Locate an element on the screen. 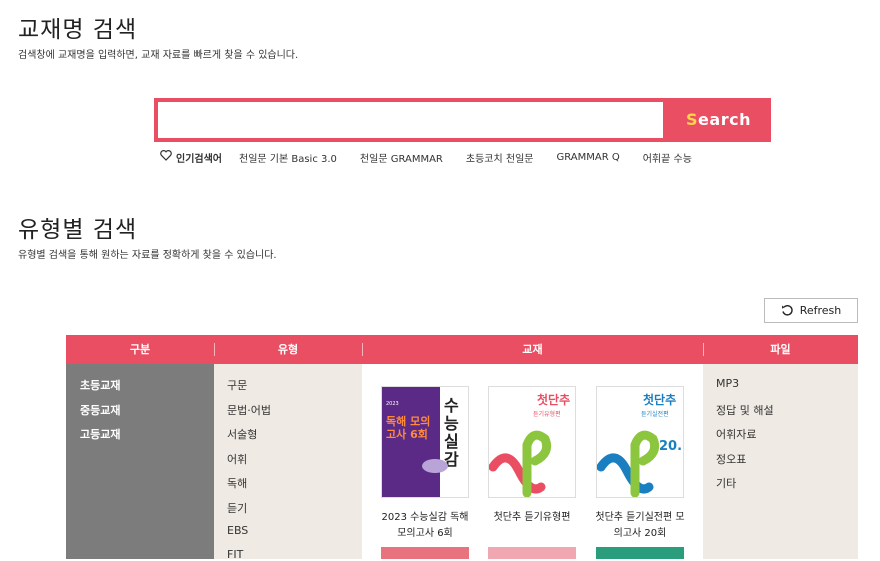 The height and width of the screenshot is (561, 880). page-title-type-search: 유형별 검색 is located at coordinates (78, 230).